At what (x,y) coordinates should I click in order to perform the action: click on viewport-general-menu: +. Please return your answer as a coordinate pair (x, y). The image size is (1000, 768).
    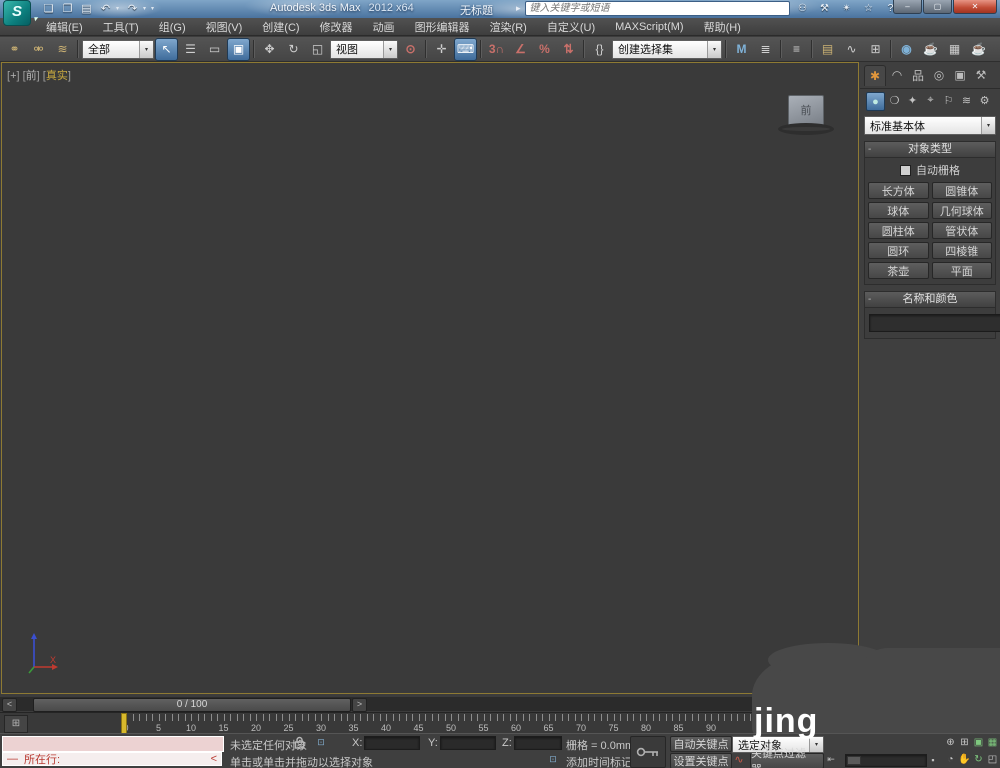
    Looking at the image, I should click on (13, 76).